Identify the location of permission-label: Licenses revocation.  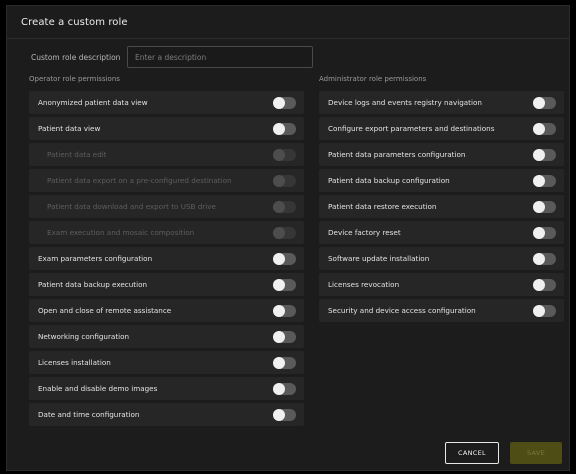
(364, 284).